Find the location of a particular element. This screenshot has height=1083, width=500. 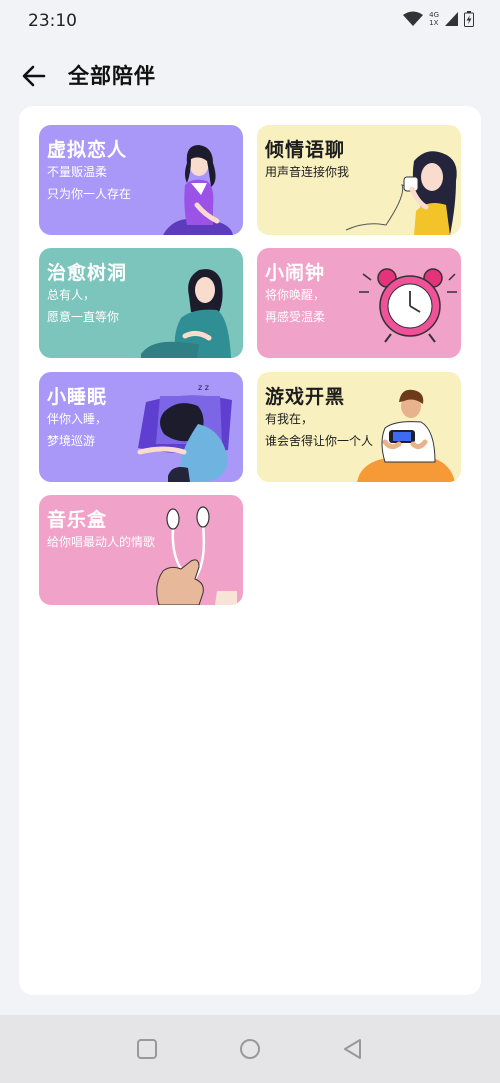

card-gaming: 游戏开黑 有我在， 谁会舍得让你一个人 is located at coordinates (359, 427).